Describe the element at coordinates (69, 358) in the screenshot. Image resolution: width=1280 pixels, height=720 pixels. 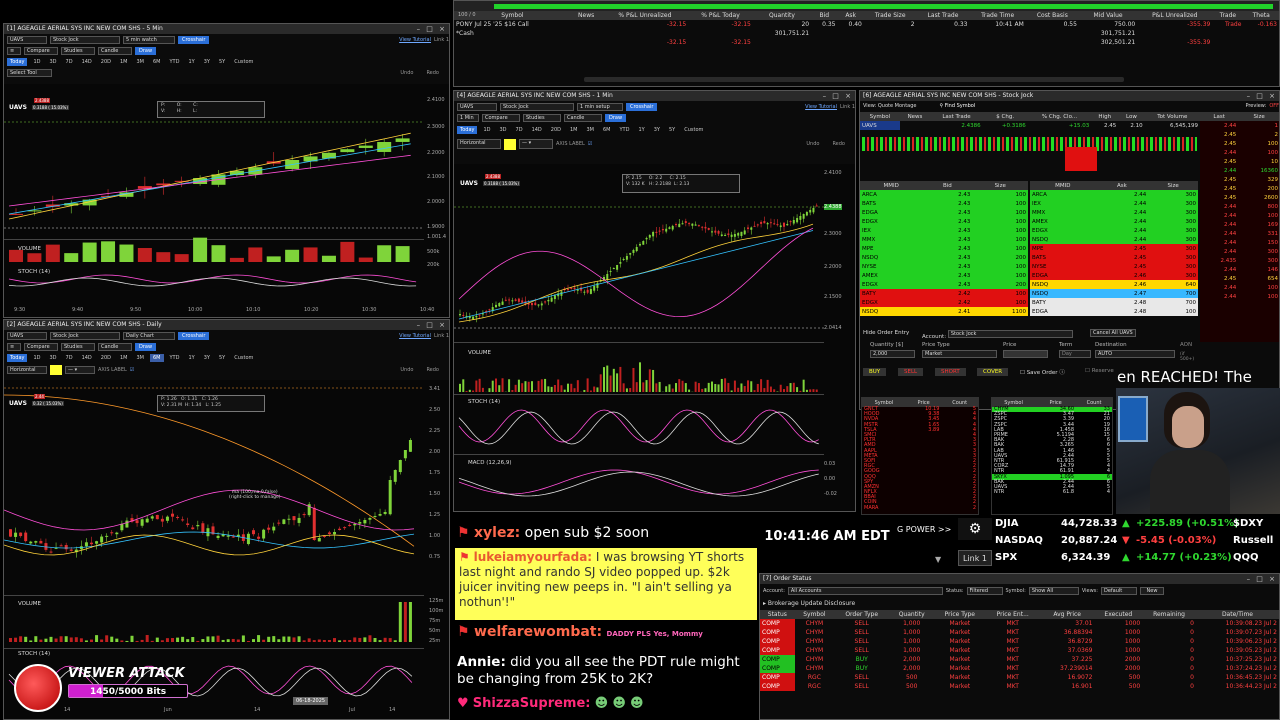
I see `range-7d: 7D` at that location.